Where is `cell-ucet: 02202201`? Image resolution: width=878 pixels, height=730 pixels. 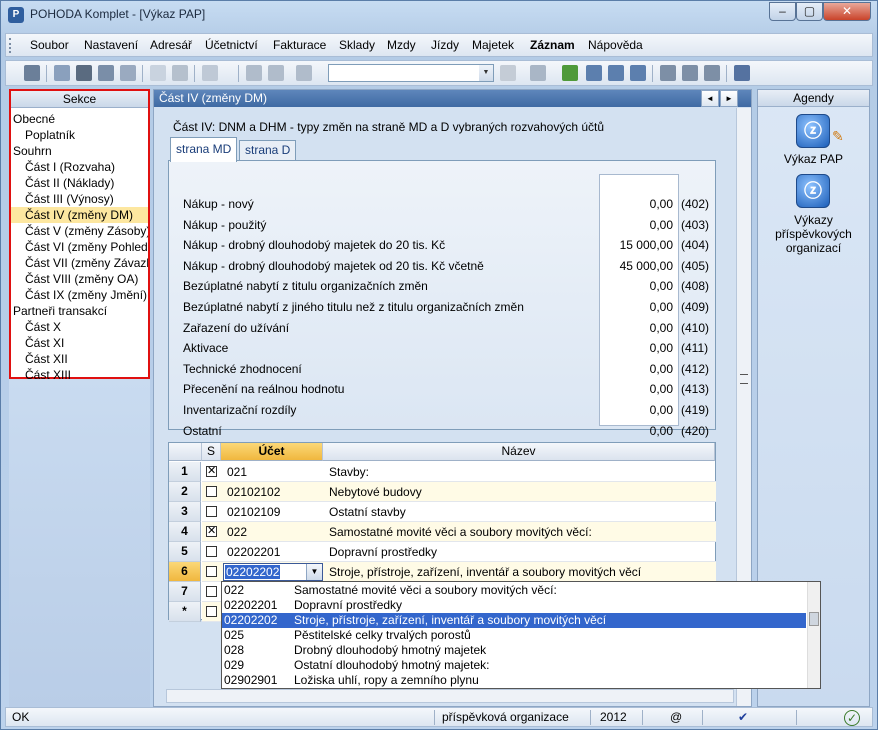
cell-ucet: 02202201 is located at coordinates (253, 552).